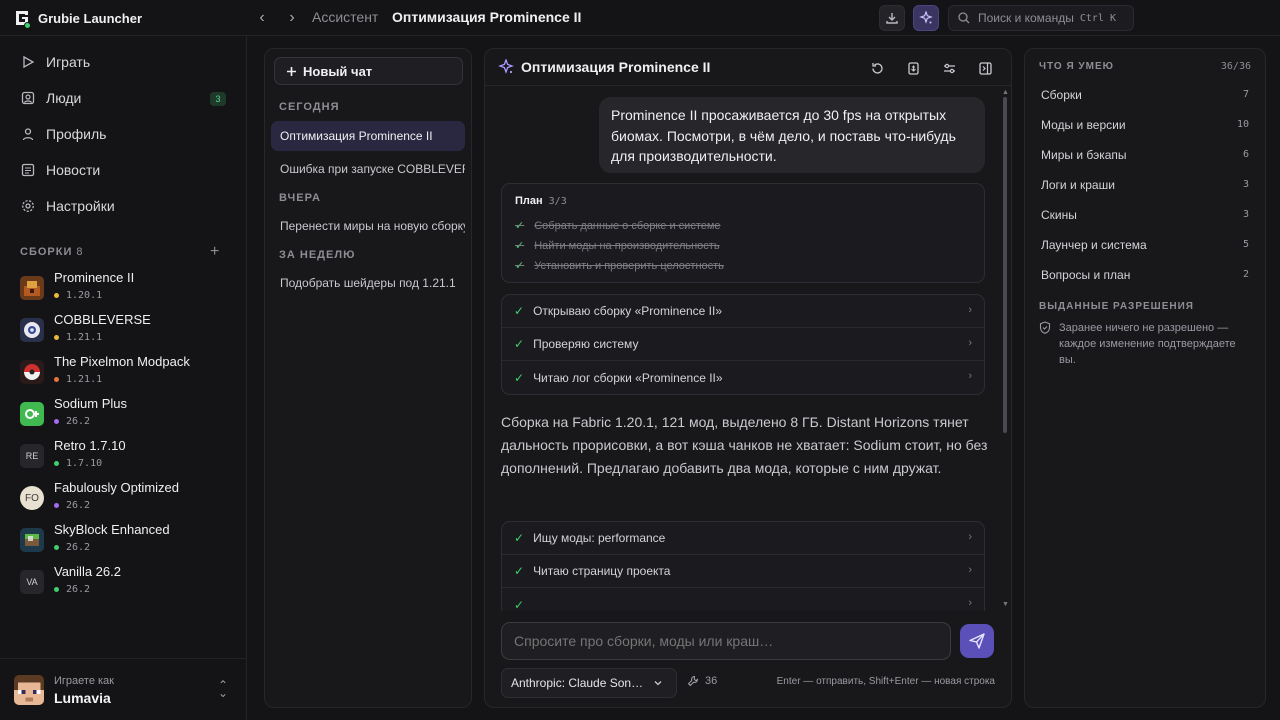 The height and width of the screenshot is (720, 1280). I want to click on plan-step-text: Найти моды на производительность, so click(627, 245).